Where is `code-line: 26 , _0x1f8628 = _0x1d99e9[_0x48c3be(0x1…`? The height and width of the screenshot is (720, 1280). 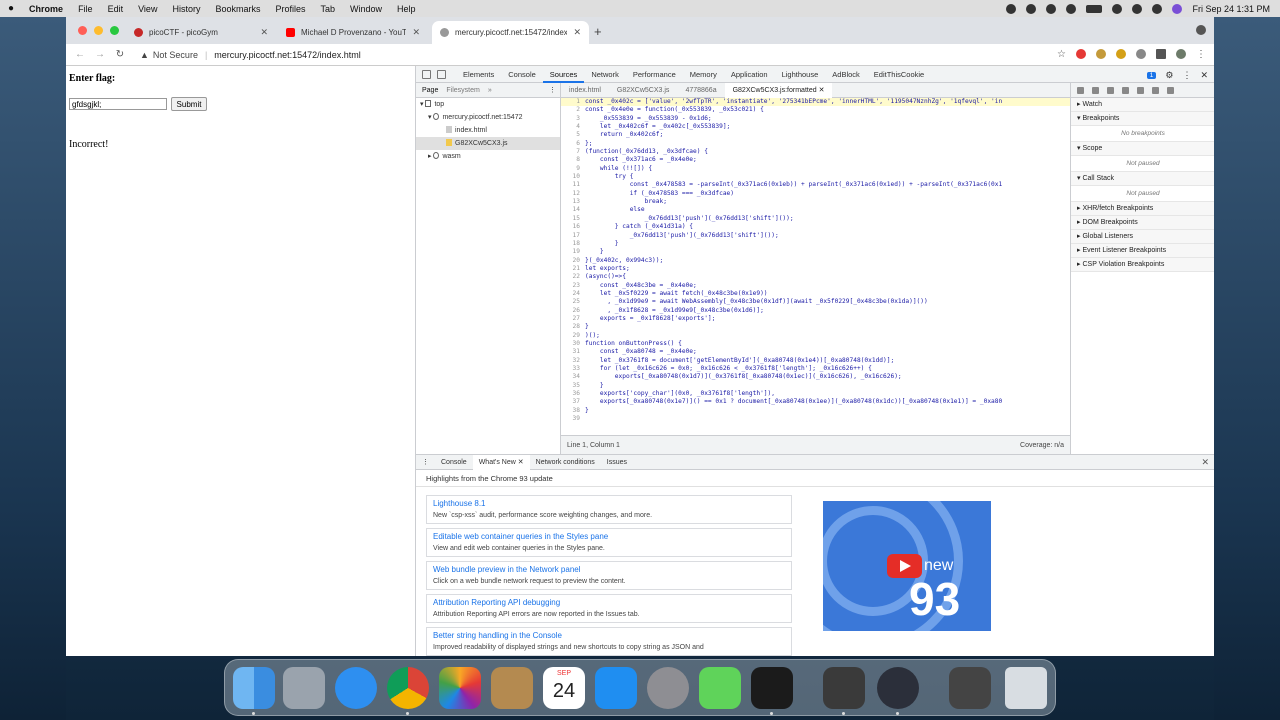
code-line: 26 , _0x1f8628 = _0x1d99e9[_0x48c3be(0x1… is located at coordinates (815, 311).